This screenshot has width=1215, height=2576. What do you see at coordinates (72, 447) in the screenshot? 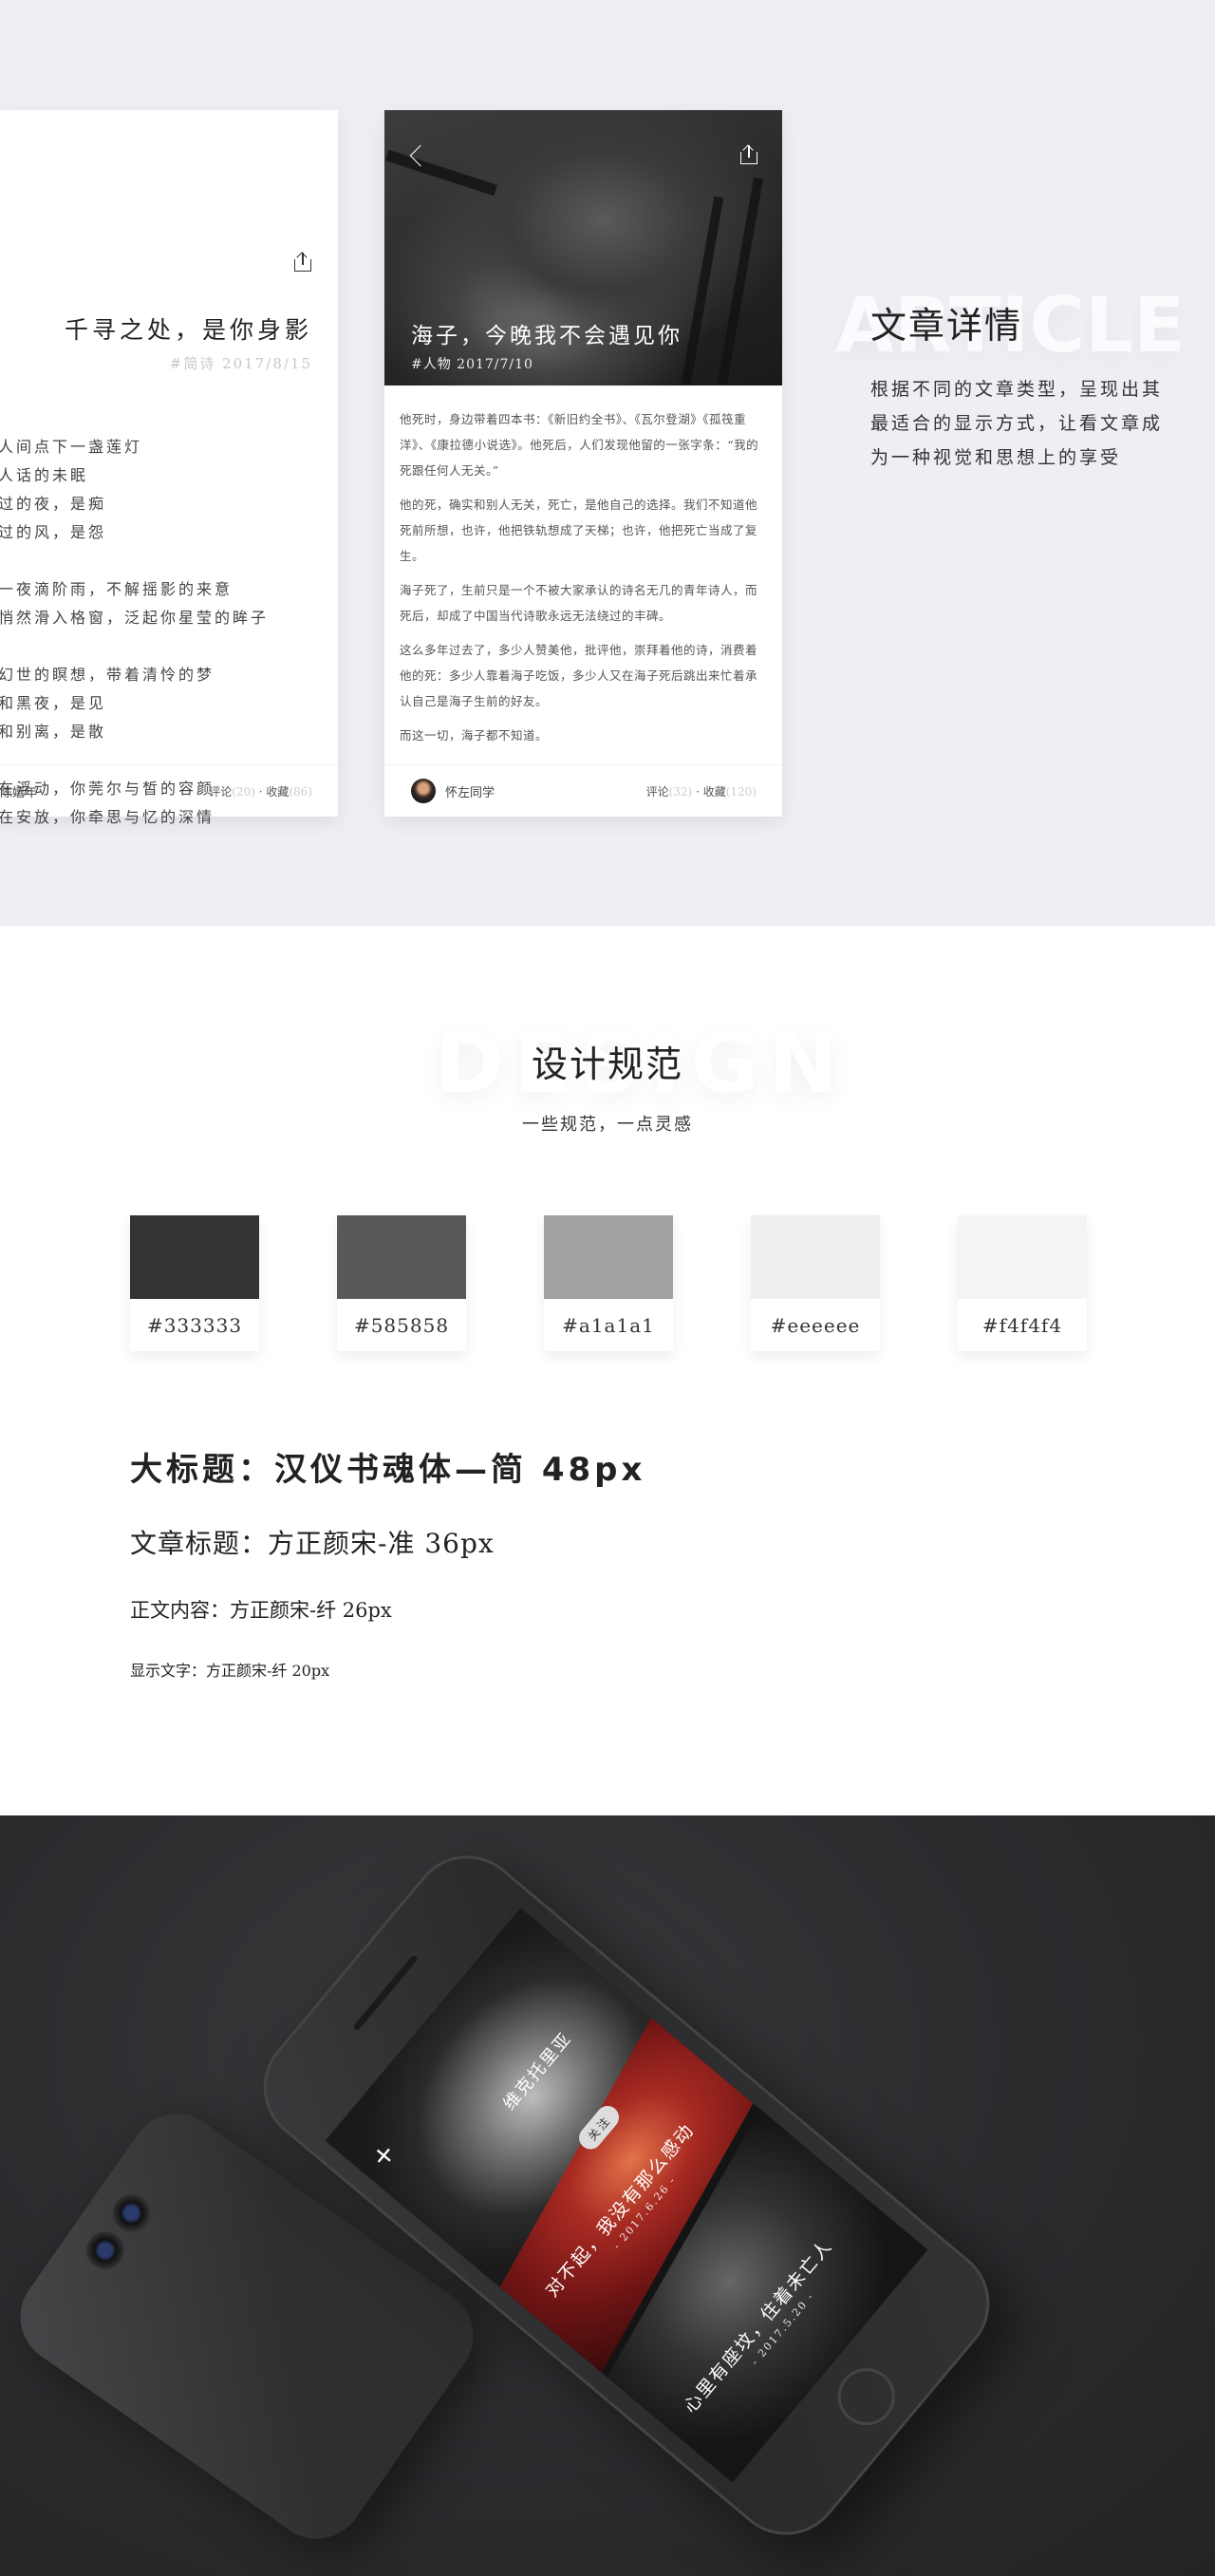
I see `poem-line: 人间点下一盏莲灯` at bounding box center [72, 447].